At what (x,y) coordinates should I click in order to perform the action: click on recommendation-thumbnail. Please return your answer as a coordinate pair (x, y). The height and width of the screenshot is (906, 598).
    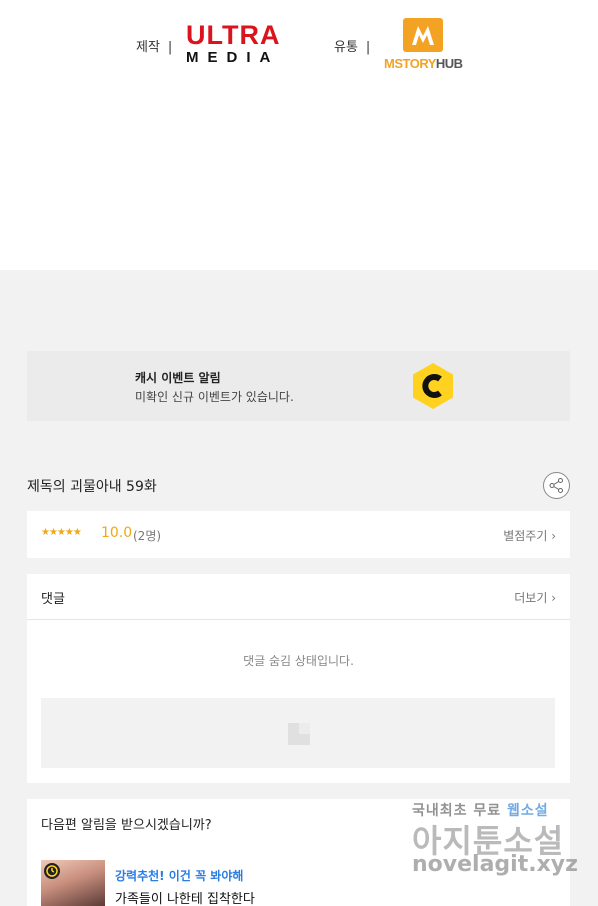
    Looking at the image, I should click on (73, 883).